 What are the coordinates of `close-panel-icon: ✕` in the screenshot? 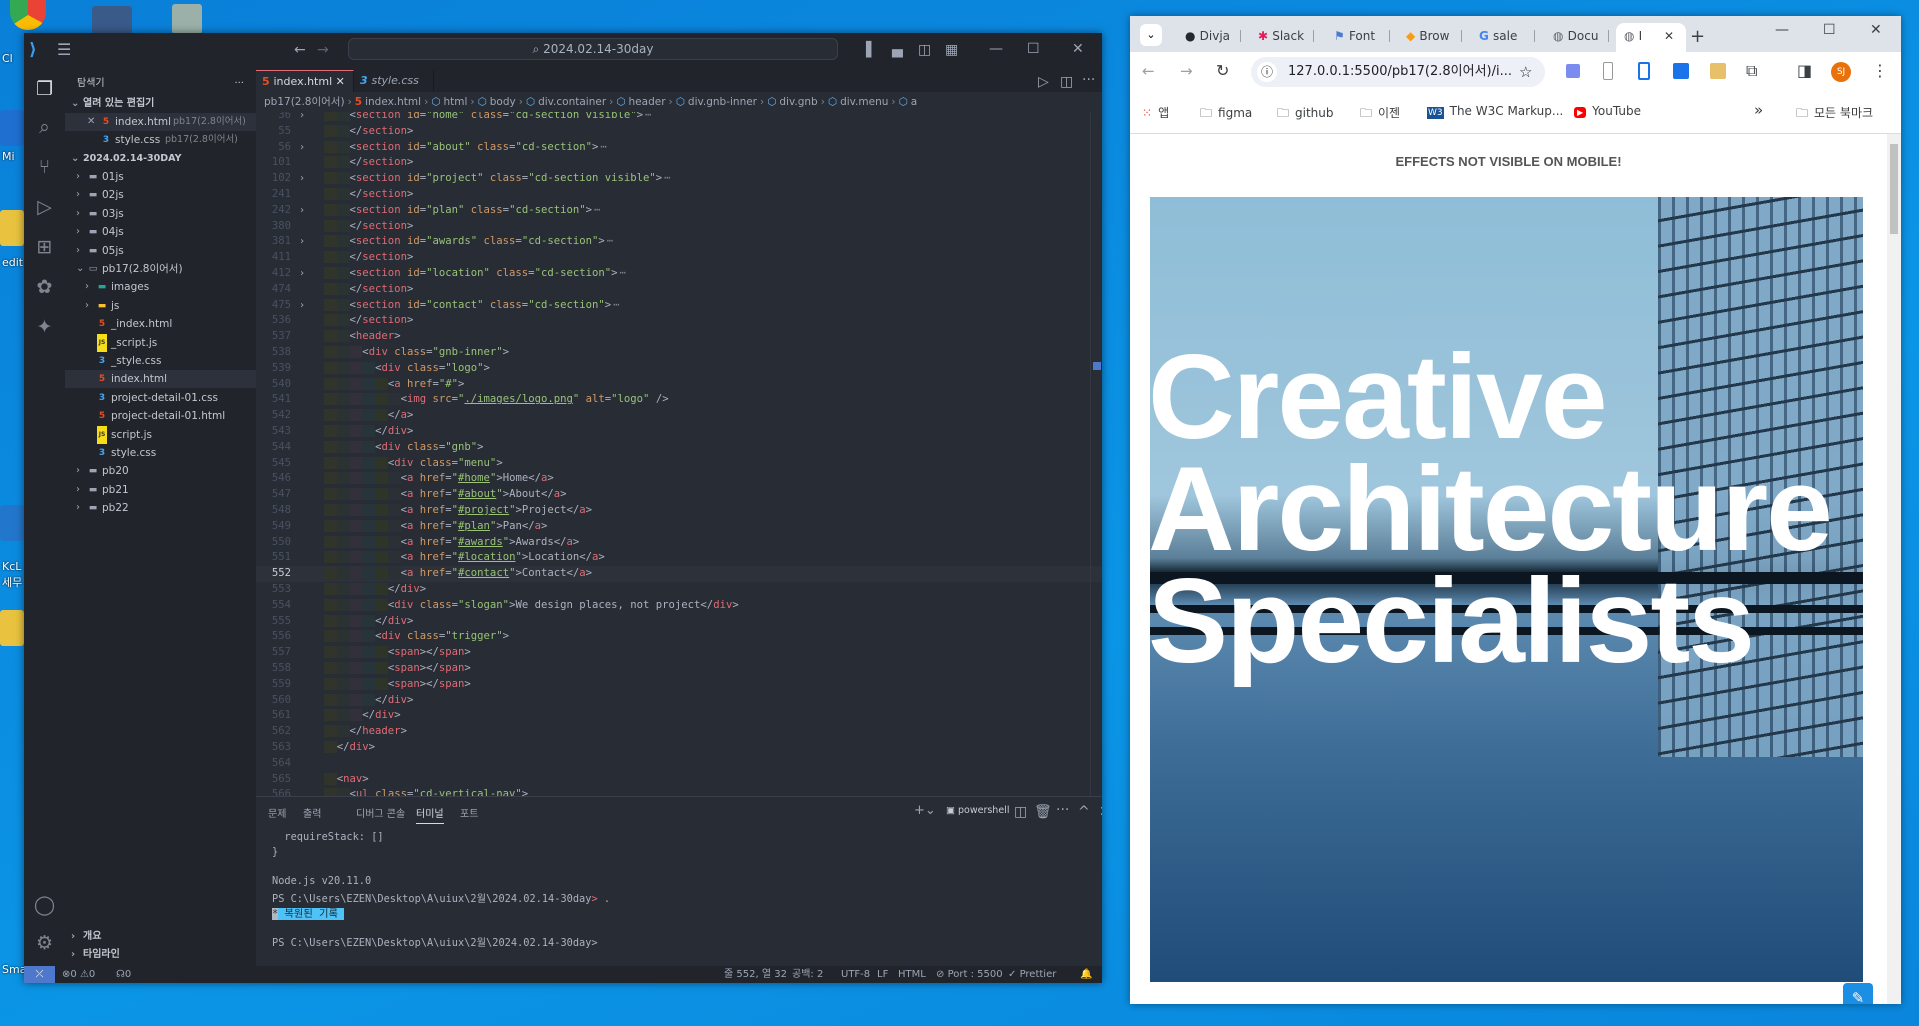 It's located at (1100, 812).